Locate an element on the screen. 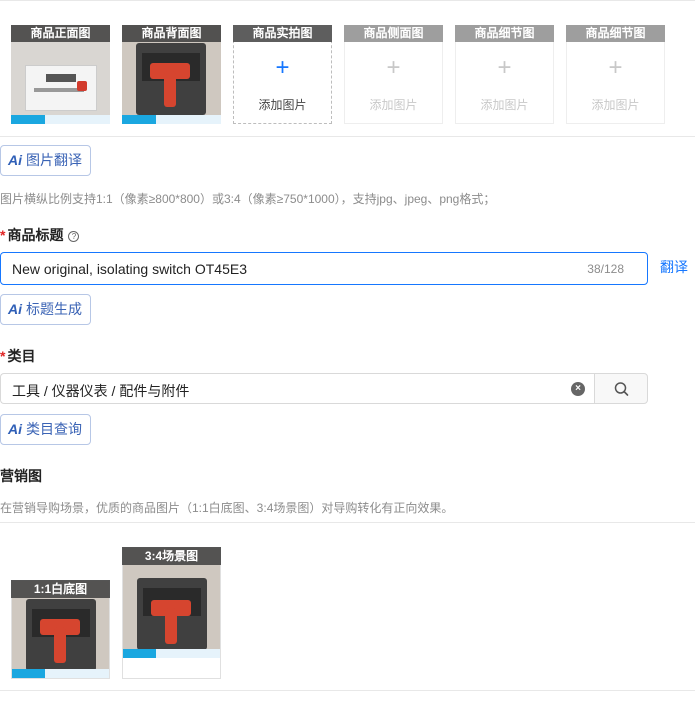  title-generate-button: Ai 标题生成 is located at coordinates (45, 309).